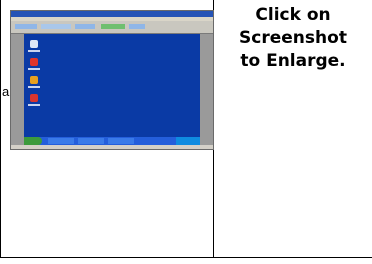  What do you see at coordinates (17, 91) in the screenshot?
I see `thumb-left-margin` at bounding box center [17, 91].